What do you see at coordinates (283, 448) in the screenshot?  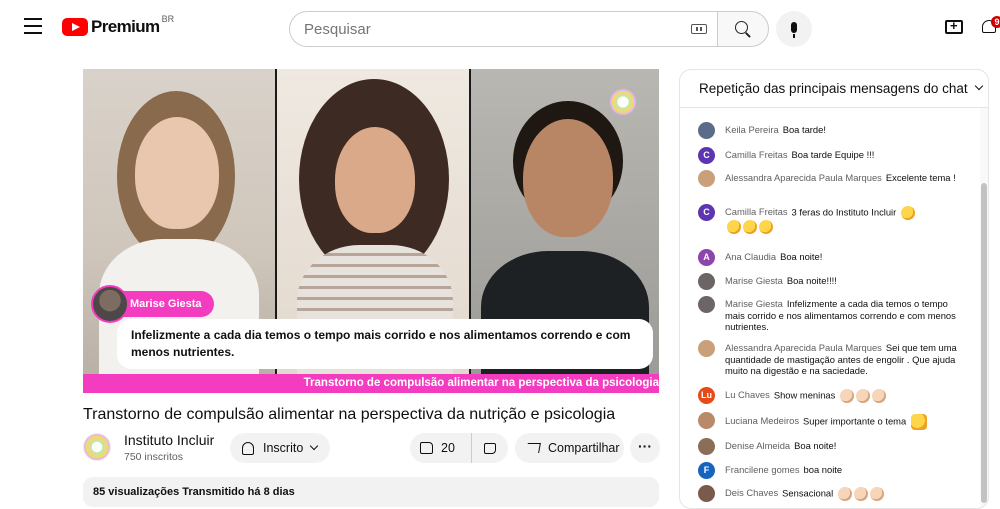 I see `subscribed-label: Inscrito` at bounding box center [283, 448].